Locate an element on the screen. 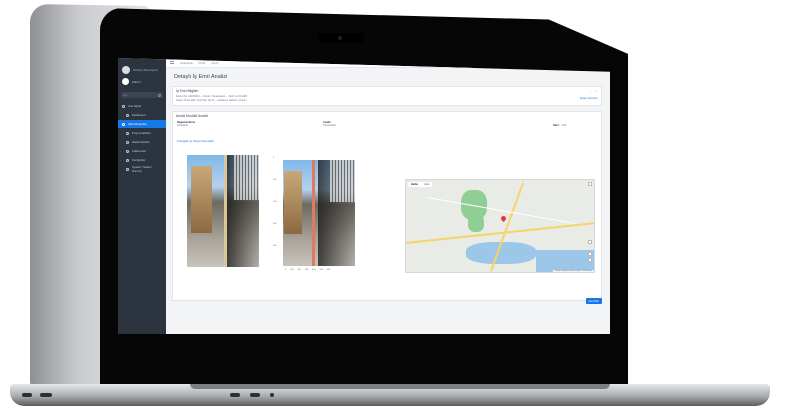  card-tools-icon: − × is located at coordinates (594, 91).